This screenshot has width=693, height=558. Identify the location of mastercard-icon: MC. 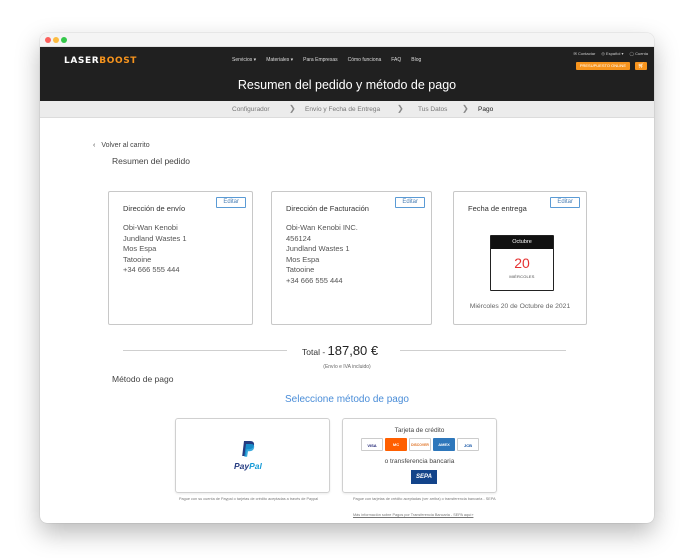
(396, 444).